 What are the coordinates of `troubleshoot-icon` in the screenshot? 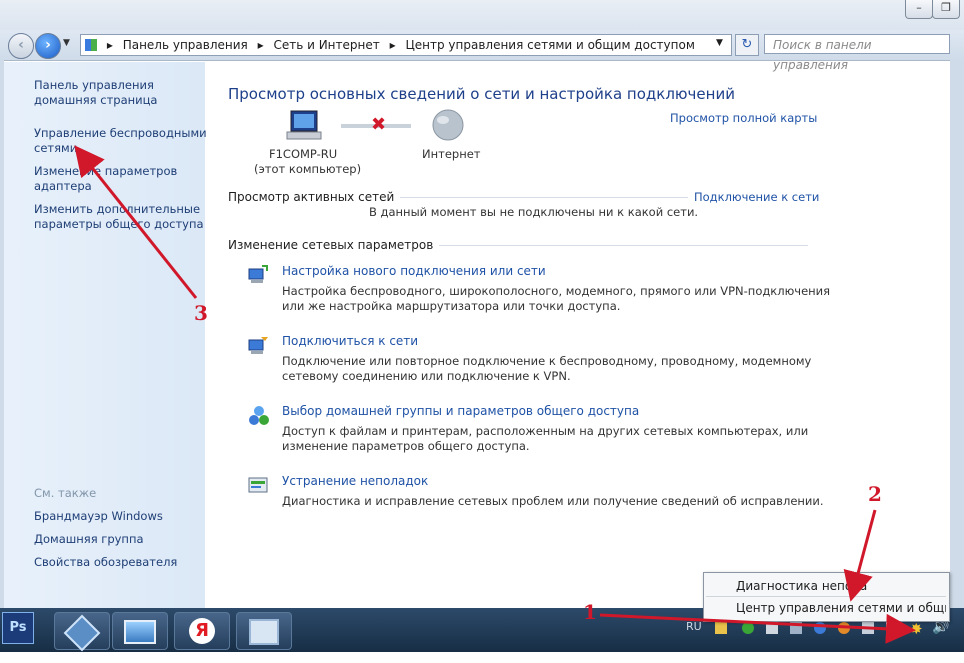 It's located at (258, 485).